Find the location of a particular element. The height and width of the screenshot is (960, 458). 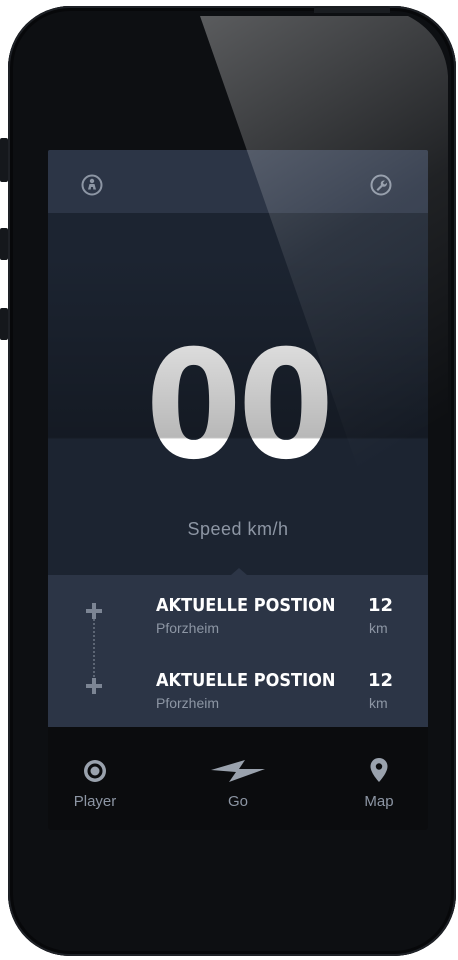

lightning-icon is located at coordinates (238, 771).